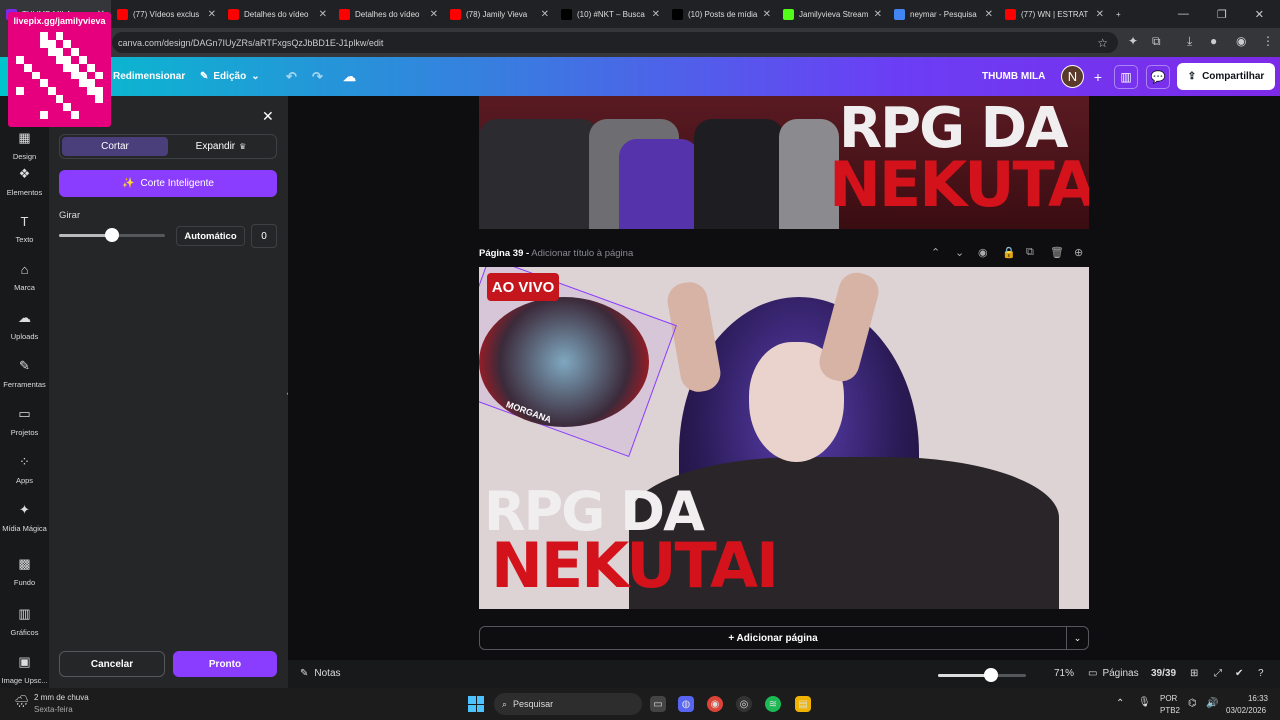 The height and width of the screenshot is (720, 1280). What do you see at coordinates (24, 145) in the screenshot?
I see `sidebar-item-design: ▦ Design` at bounding box center [24, 145].